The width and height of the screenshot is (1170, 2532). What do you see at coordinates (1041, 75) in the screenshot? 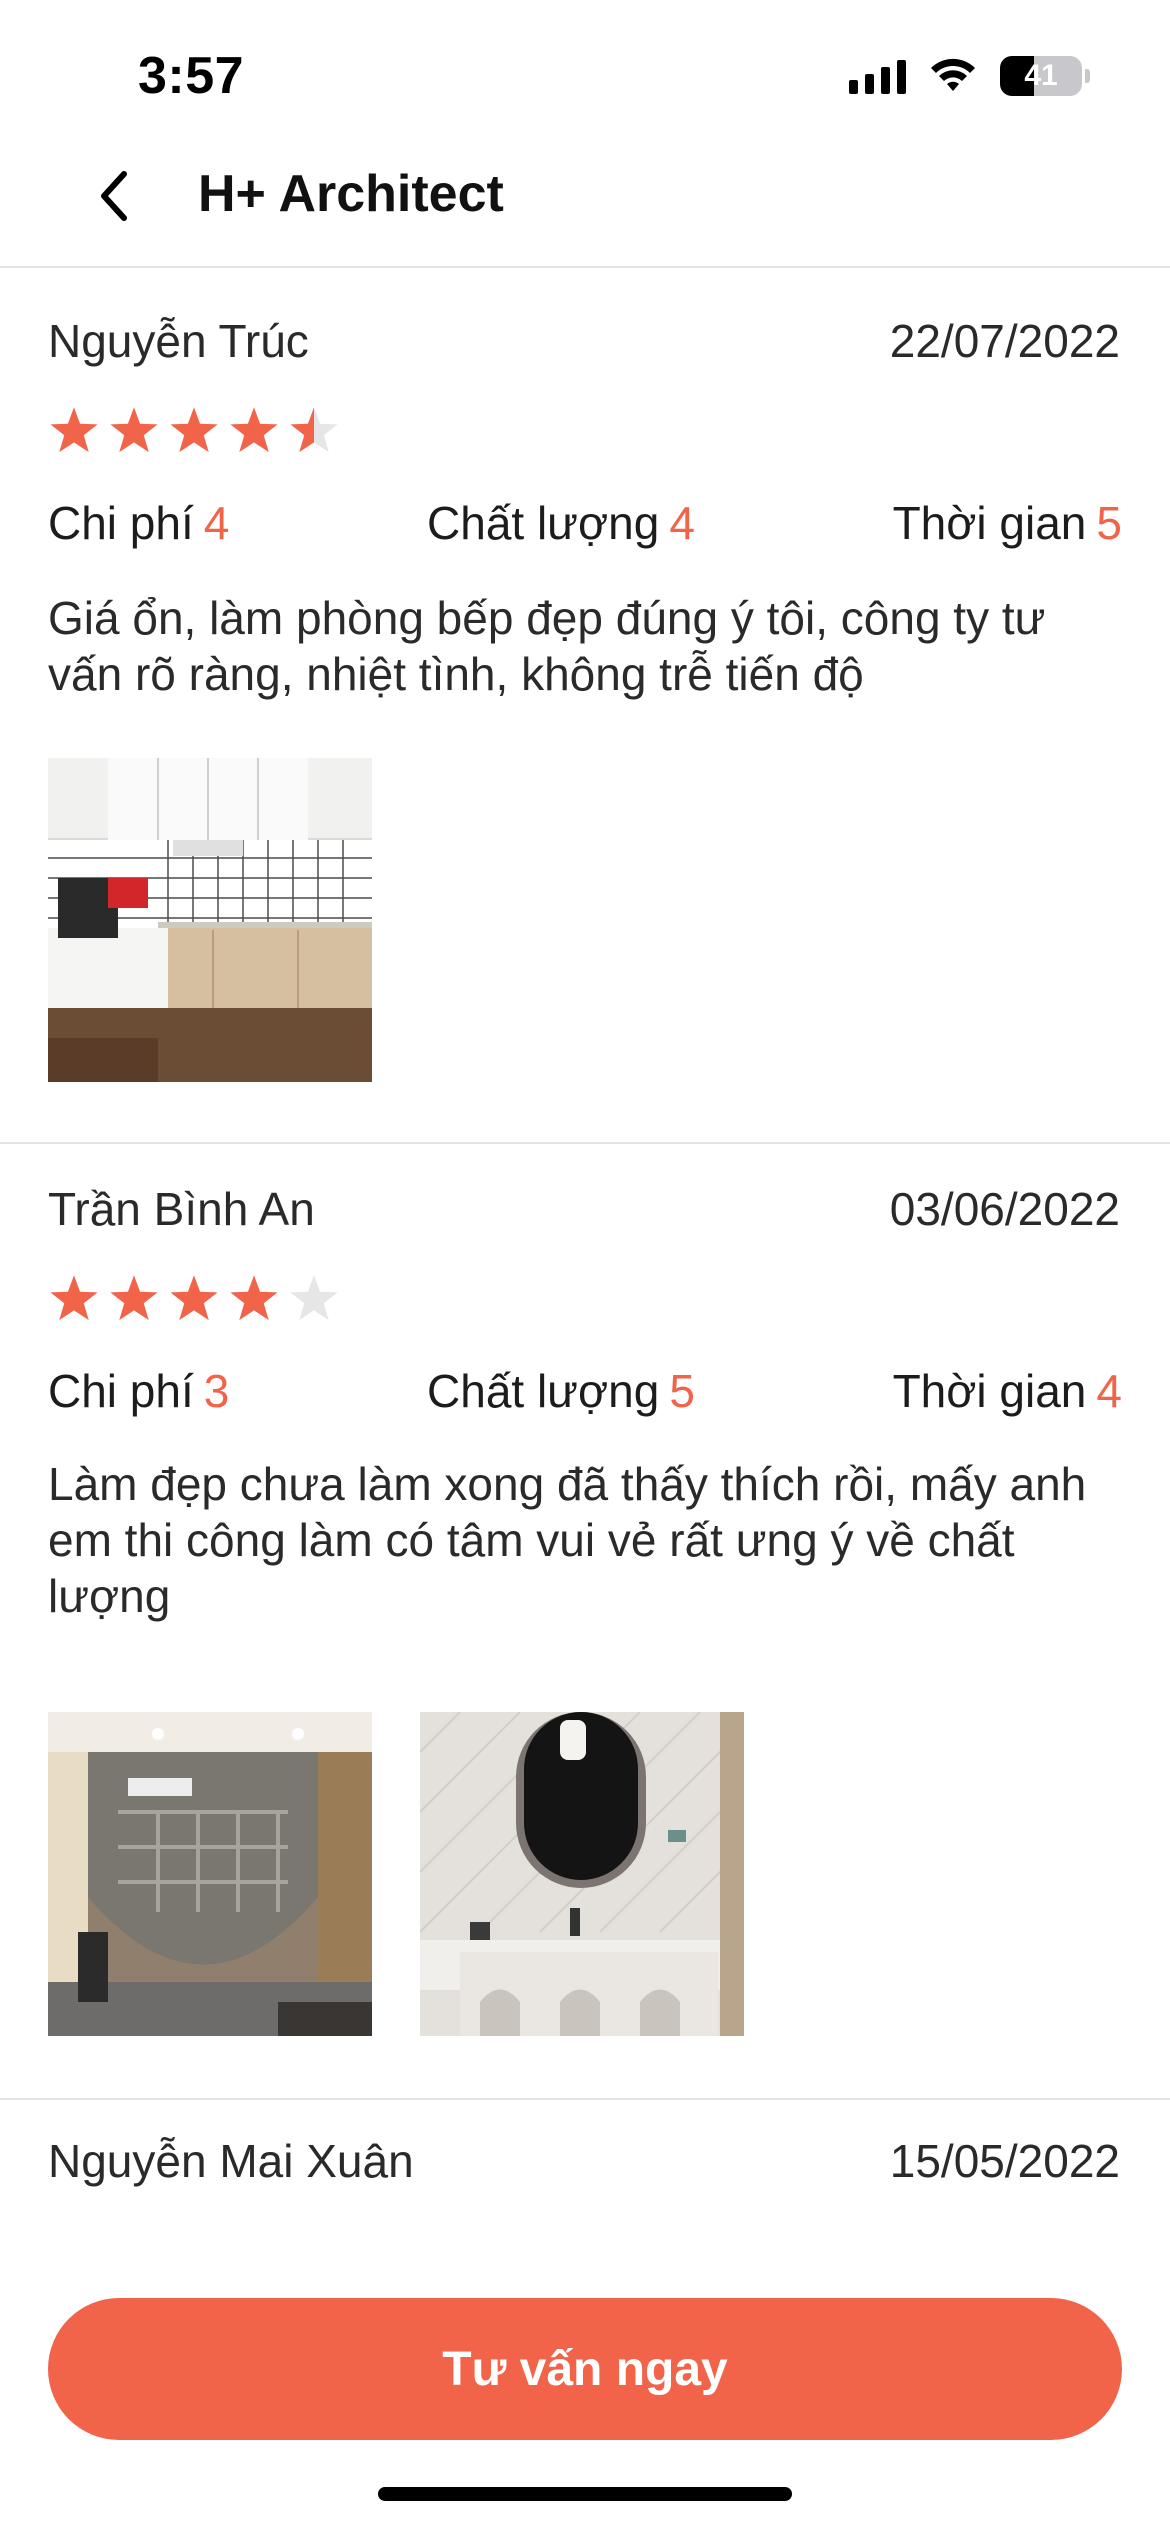
I see `battery-percent: 41` at bounding box center [1041, 75].